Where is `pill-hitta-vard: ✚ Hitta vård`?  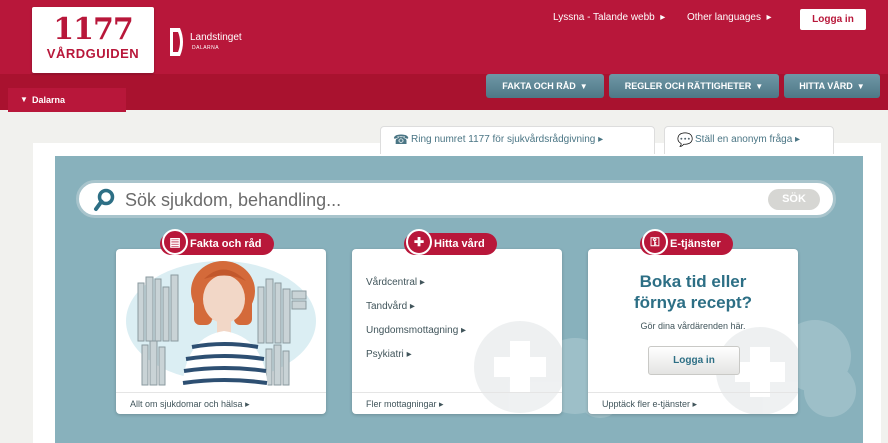 pill-hitta-vard: ✚ Hitta vård is located at coordinates (450, 242).